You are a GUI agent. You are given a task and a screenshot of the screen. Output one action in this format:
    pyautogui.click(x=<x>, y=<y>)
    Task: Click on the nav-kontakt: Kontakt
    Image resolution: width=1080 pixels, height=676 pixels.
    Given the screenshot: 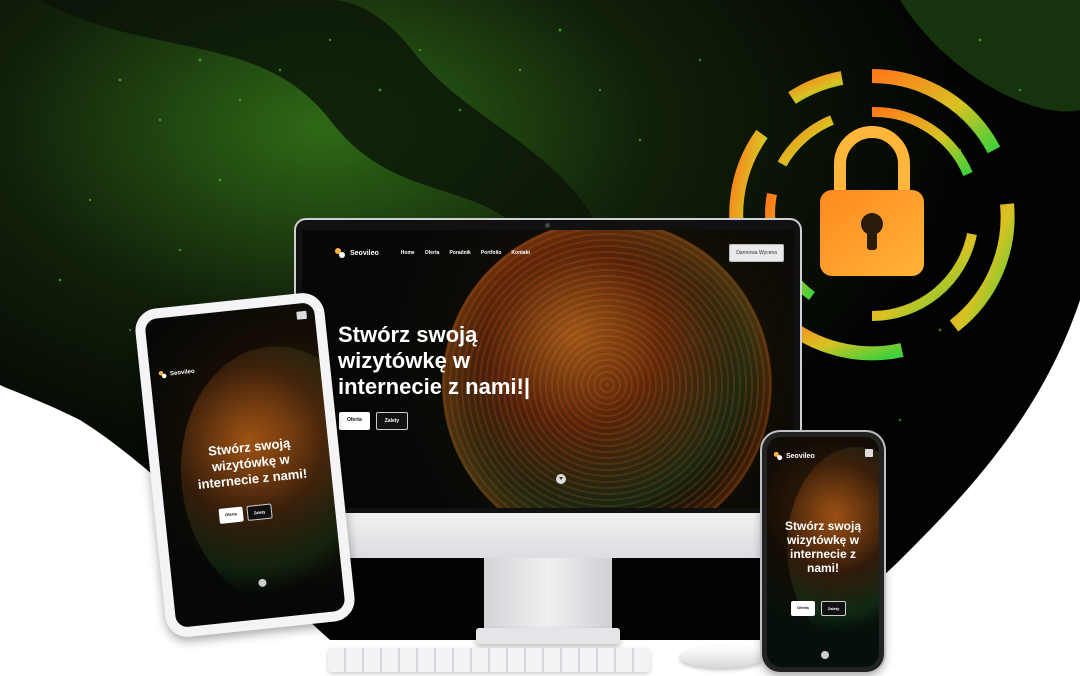 What is the action you would take?
    pyautogui.click(x=520, y=253)
    